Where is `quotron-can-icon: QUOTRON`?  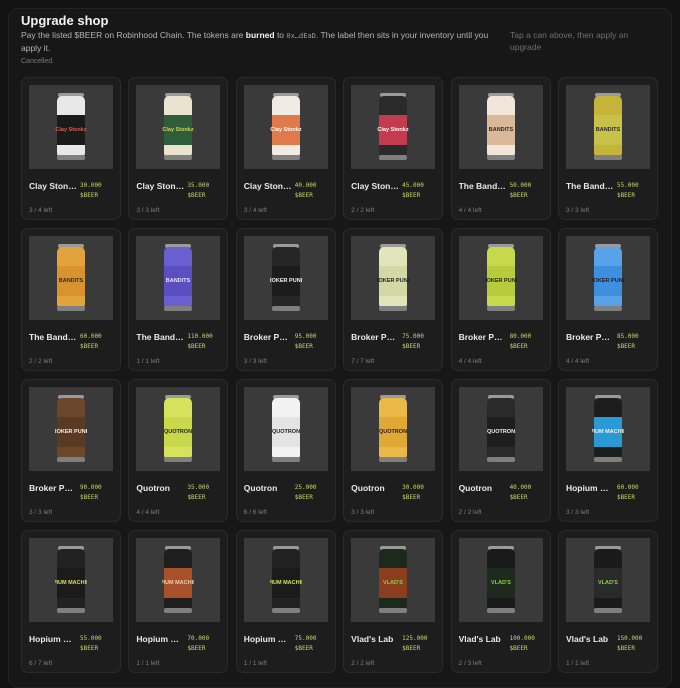 quotron-can-icon: QUOTRON is located at coordinates (178, 428).